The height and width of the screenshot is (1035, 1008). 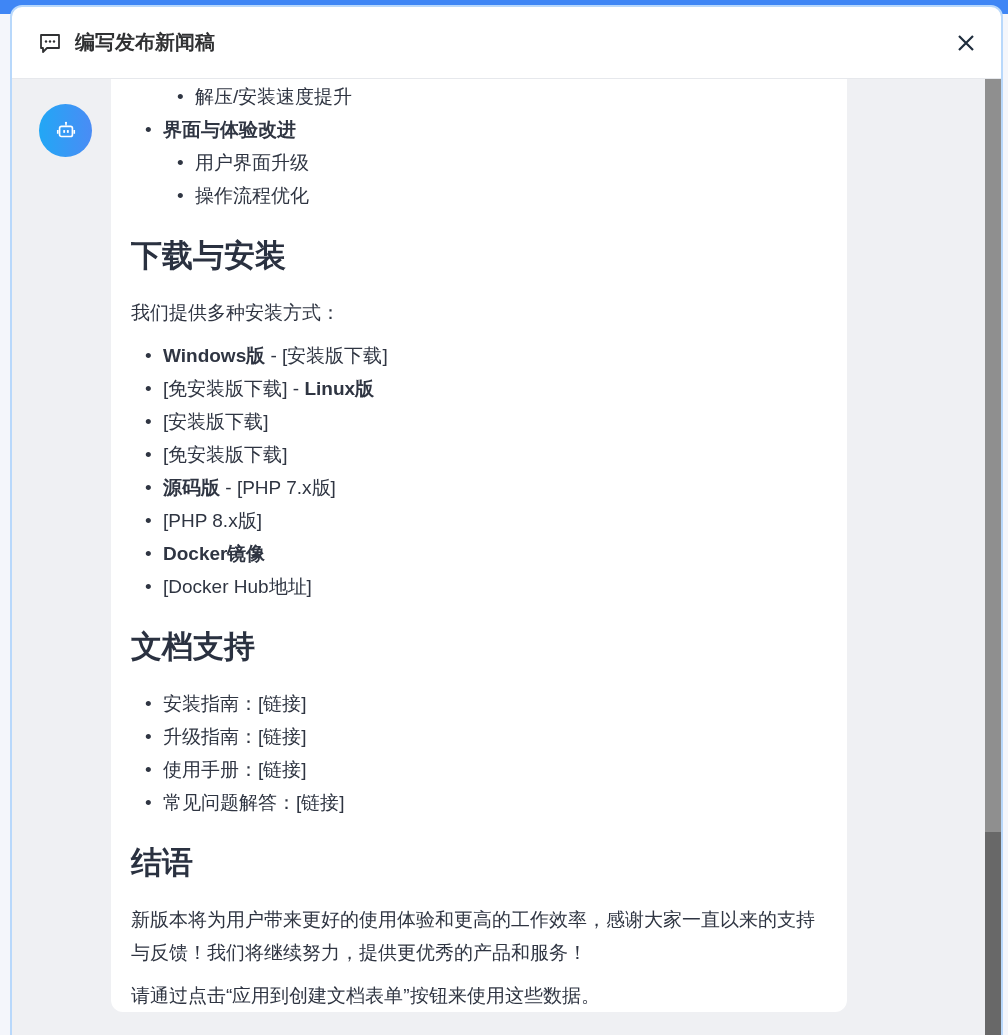 What do you see at coordinates (235, 704) in the screenshot?
I see `list-item: 安装指南：[链接]` at bounding box center [235, 704].